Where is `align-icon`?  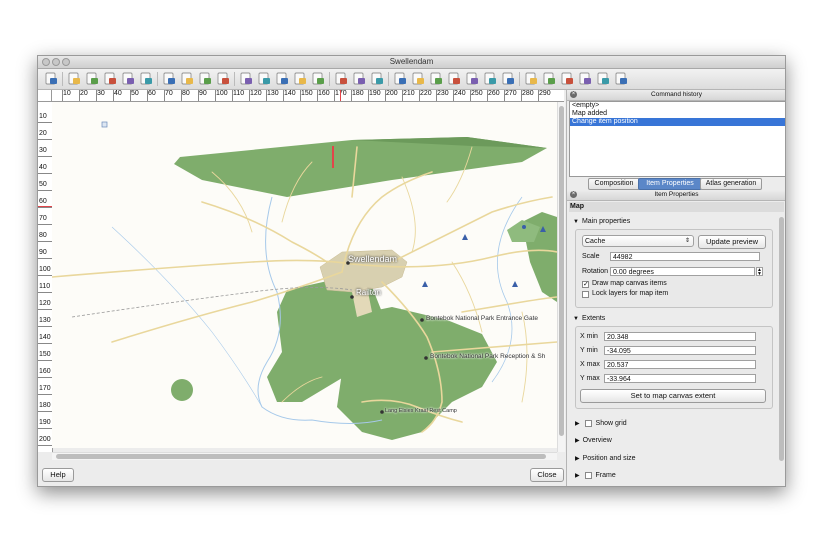 align-icon is located at coordinates (621, 78).